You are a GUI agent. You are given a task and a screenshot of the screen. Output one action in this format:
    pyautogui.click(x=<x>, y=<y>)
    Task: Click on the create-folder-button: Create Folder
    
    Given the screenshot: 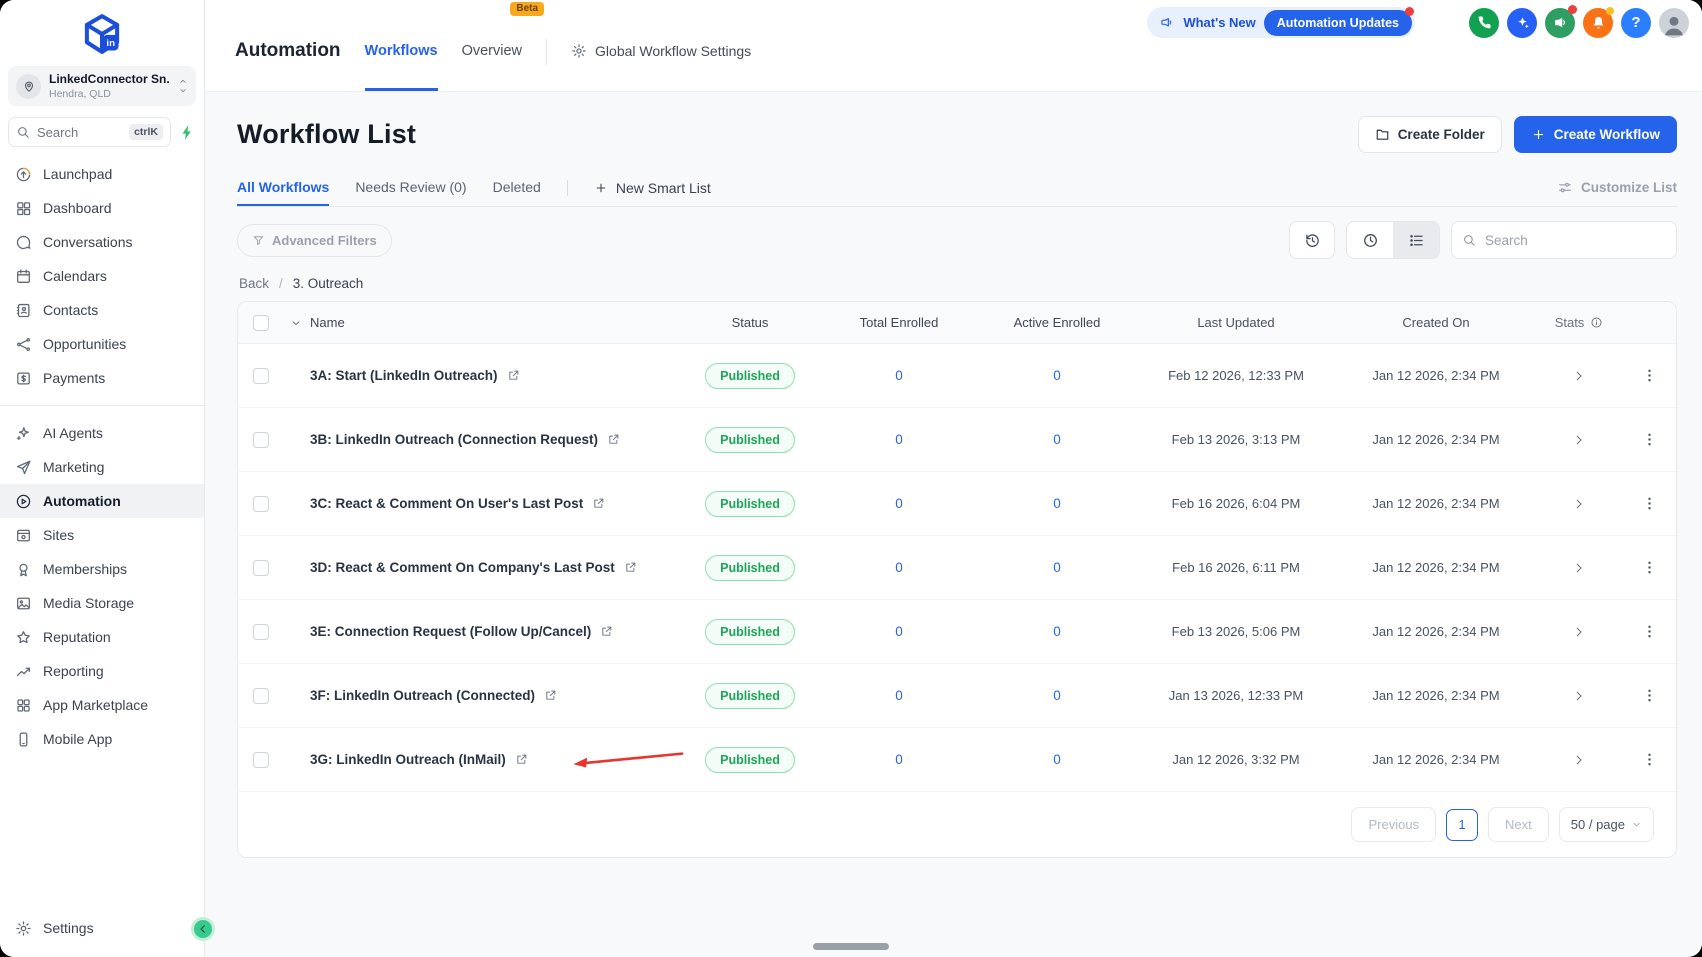 What is the action you would take?
    pyautogui.click(x=1429, y=134)
    